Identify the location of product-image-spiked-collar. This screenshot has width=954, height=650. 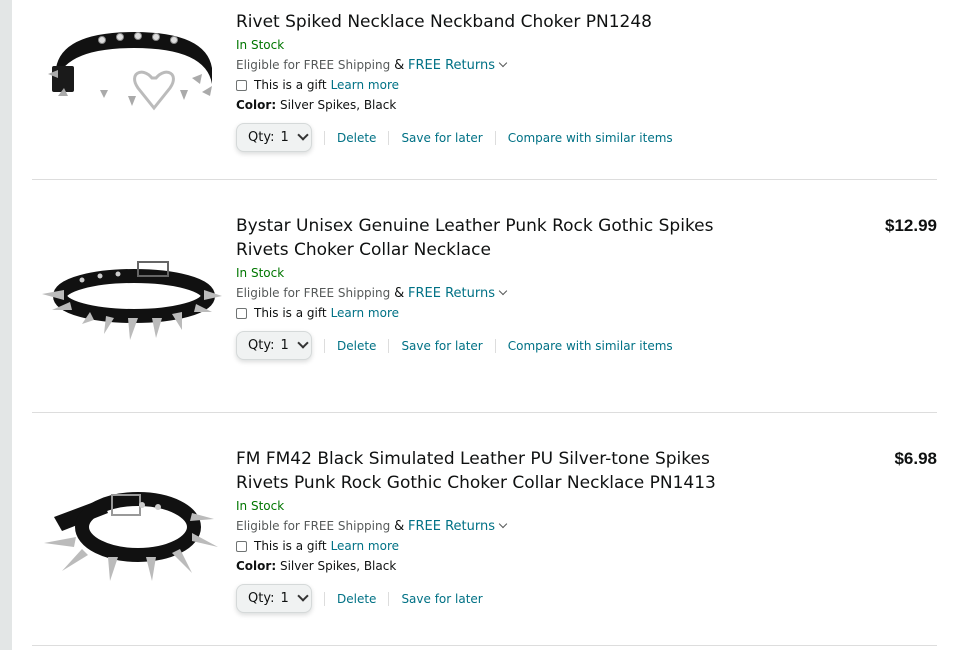
(132, 298).